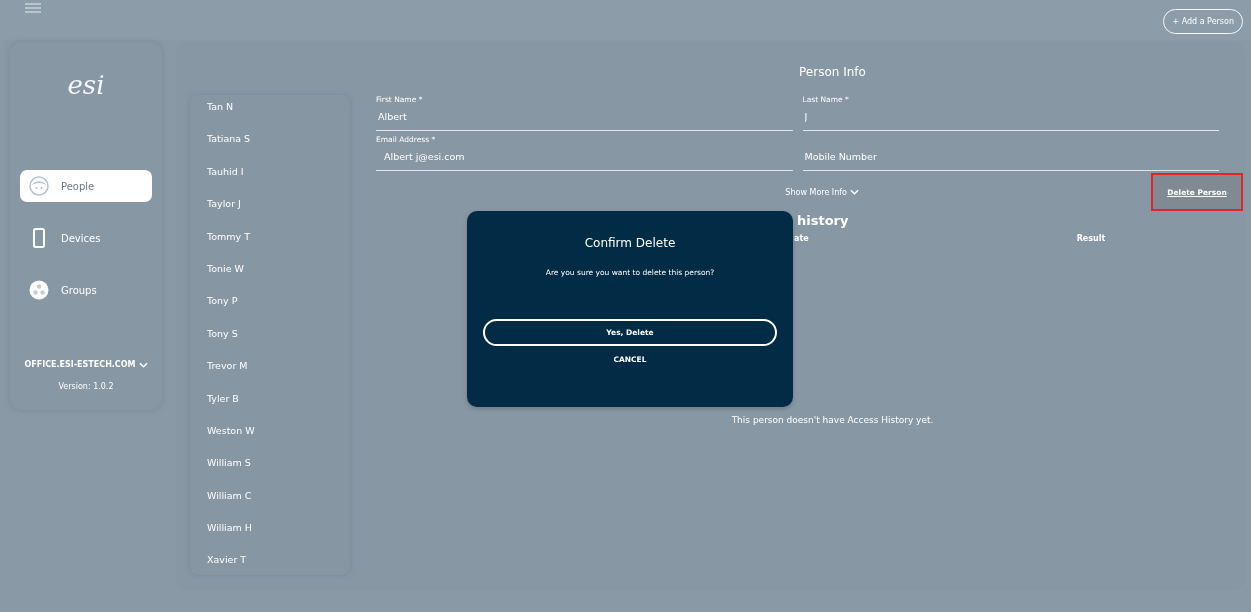  What do you see at coordinates (1010, 157) in the screenshot?
I see `input-field: Mobile Number` at bounding box center [1010, 157].